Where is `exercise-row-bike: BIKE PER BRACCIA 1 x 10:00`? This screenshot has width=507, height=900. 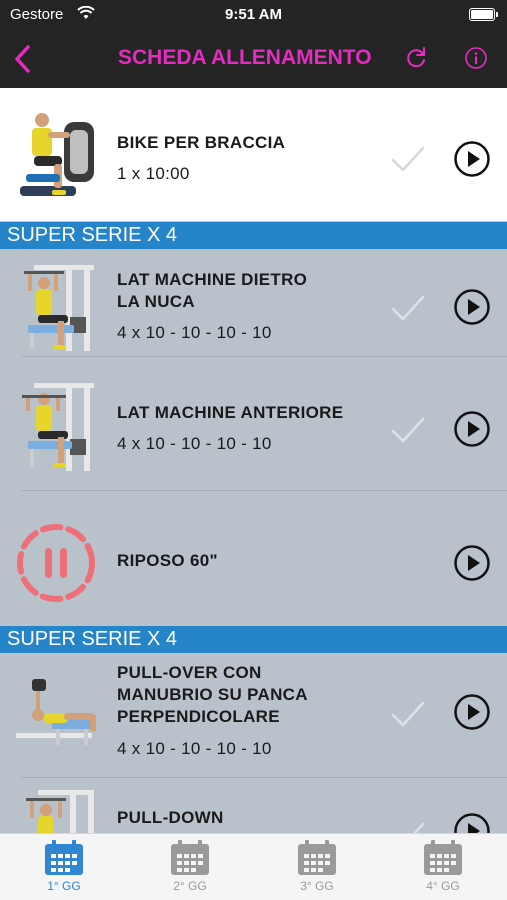 exercise-row-bike: BIKE PER BRACCIA 1 x 10:00 is located at coordinates (253, 154).